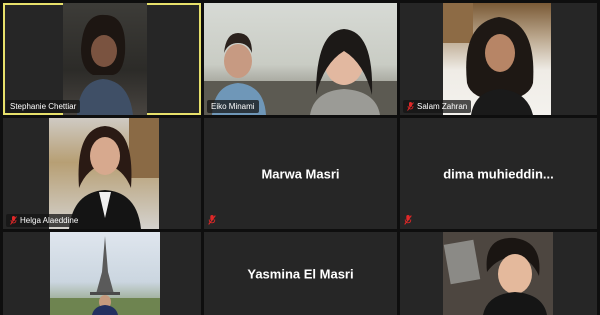  What do you see at coordinates (44, 220) in the screenshot?
I see `participant-name-label: Helga Alaeddine` at bounding box center [44, 220].